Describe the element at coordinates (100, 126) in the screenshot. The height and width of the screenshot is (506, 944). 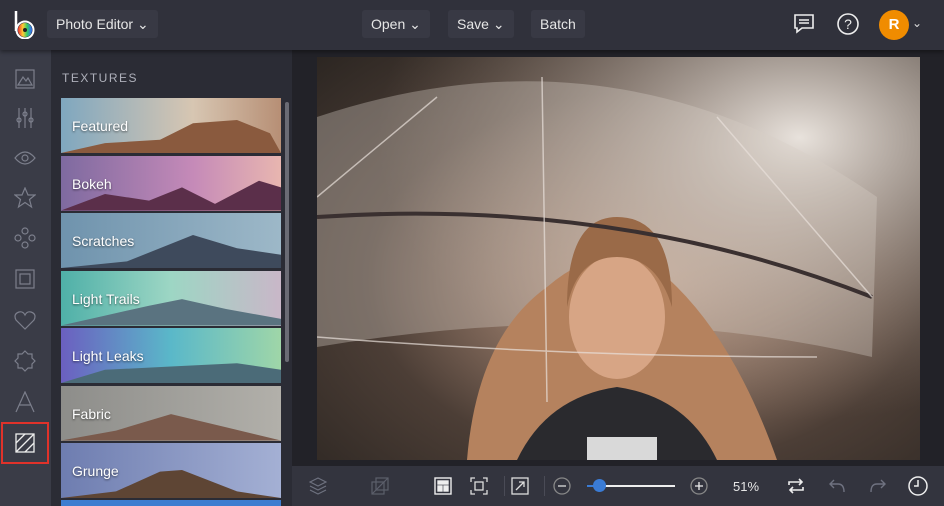
I see `texture-label: Featured` at that location.